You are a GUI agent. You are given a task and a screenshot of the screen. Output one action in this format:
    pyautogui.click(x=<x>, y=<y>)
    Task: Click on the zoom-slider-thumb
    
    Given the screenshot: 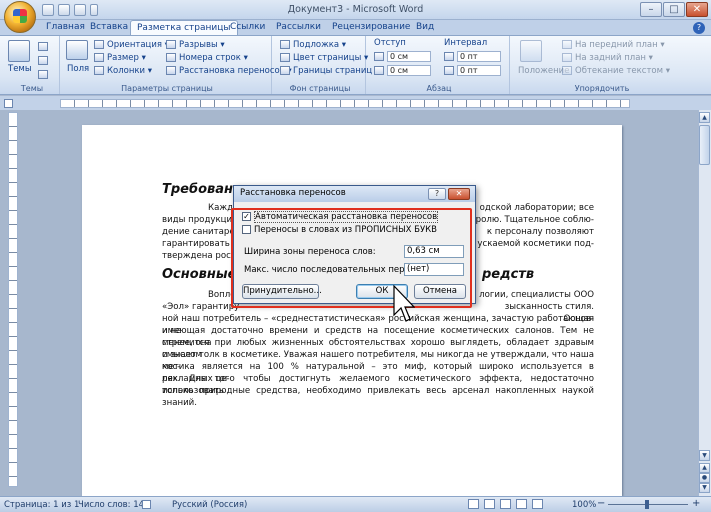 What is the action you would take?
    pyautogui.click(x=647, y=504)
    